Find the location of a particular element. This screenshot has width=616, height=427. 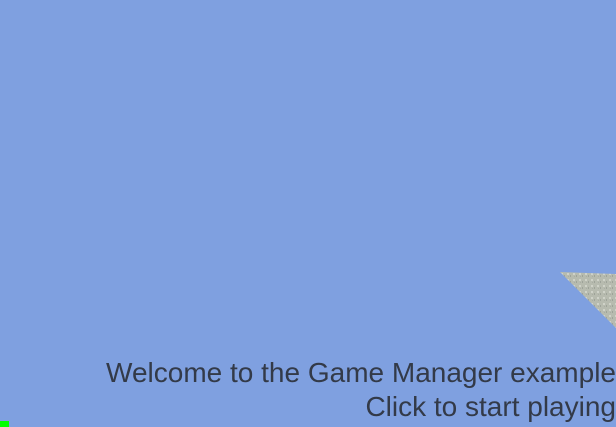

start-prompt: Click to start playing is located at coordinates (361, 407).